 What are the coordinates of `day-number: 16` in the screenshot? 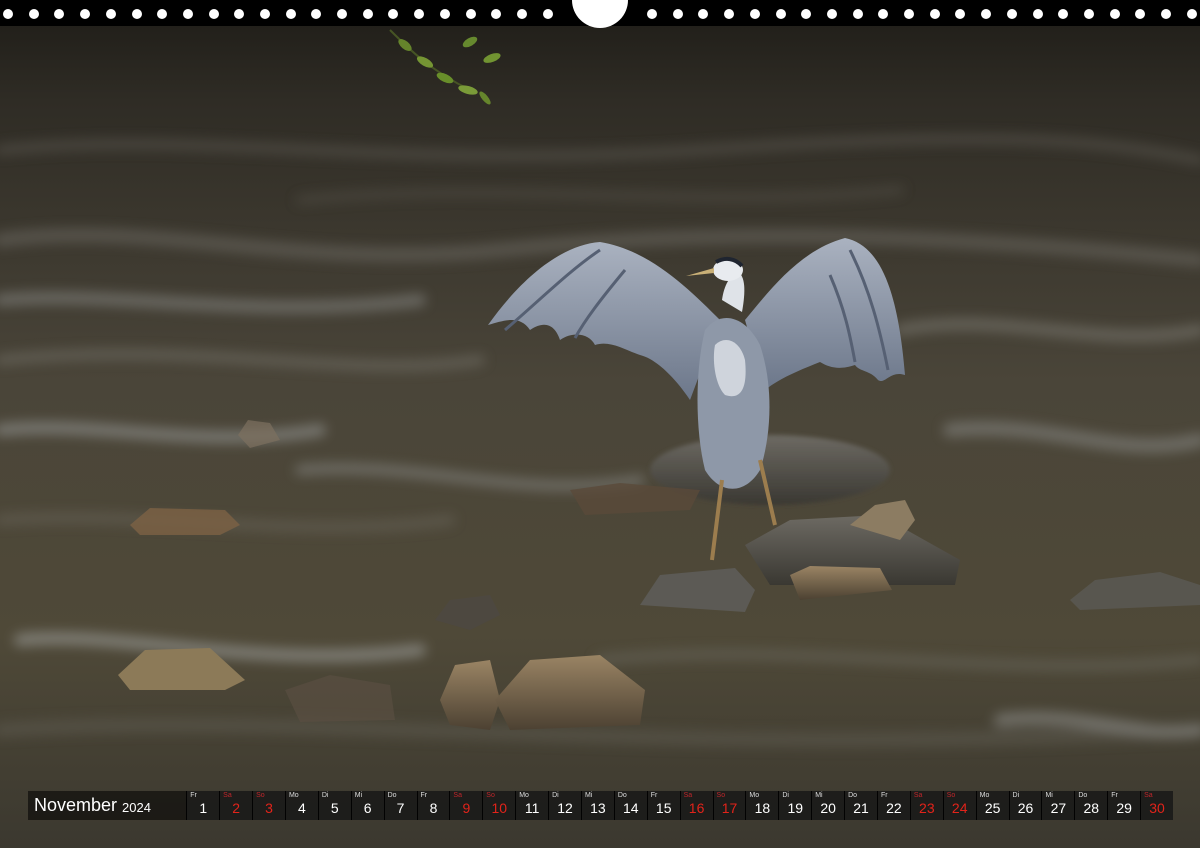 It's located at (696, 808).